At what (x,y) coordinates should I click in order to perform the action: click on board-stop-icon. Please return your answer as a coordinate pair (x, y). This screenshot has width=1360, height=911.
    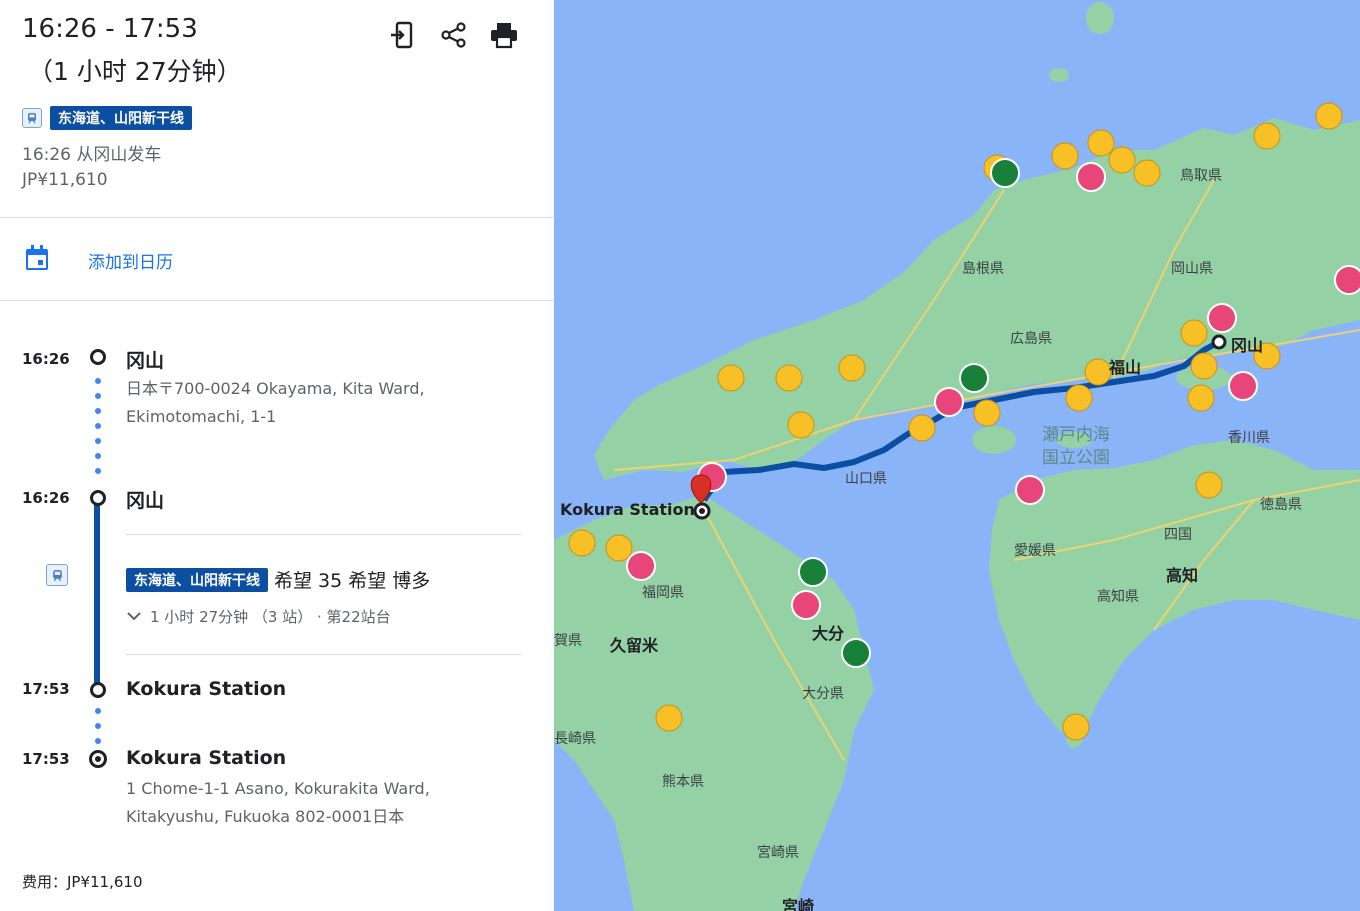
    Looking at the image, I should click on (98, 498).